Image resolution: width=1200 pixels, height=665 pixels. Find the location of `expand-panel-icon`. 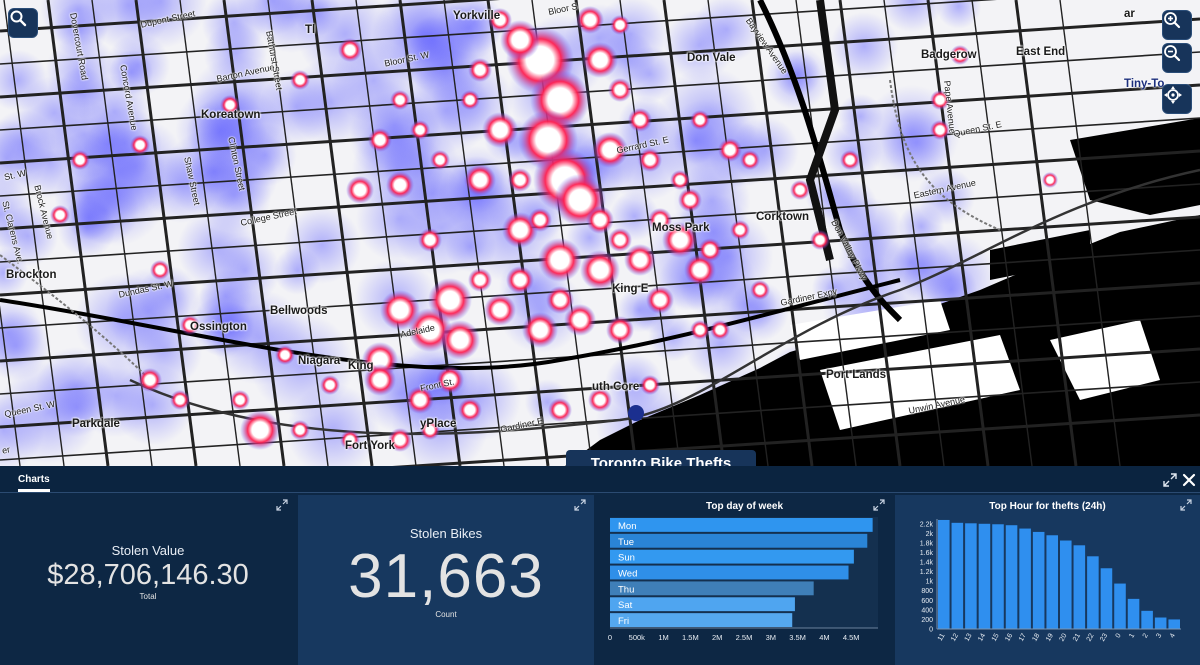

expand-panel-icon is located at coordinates (1170, 480).